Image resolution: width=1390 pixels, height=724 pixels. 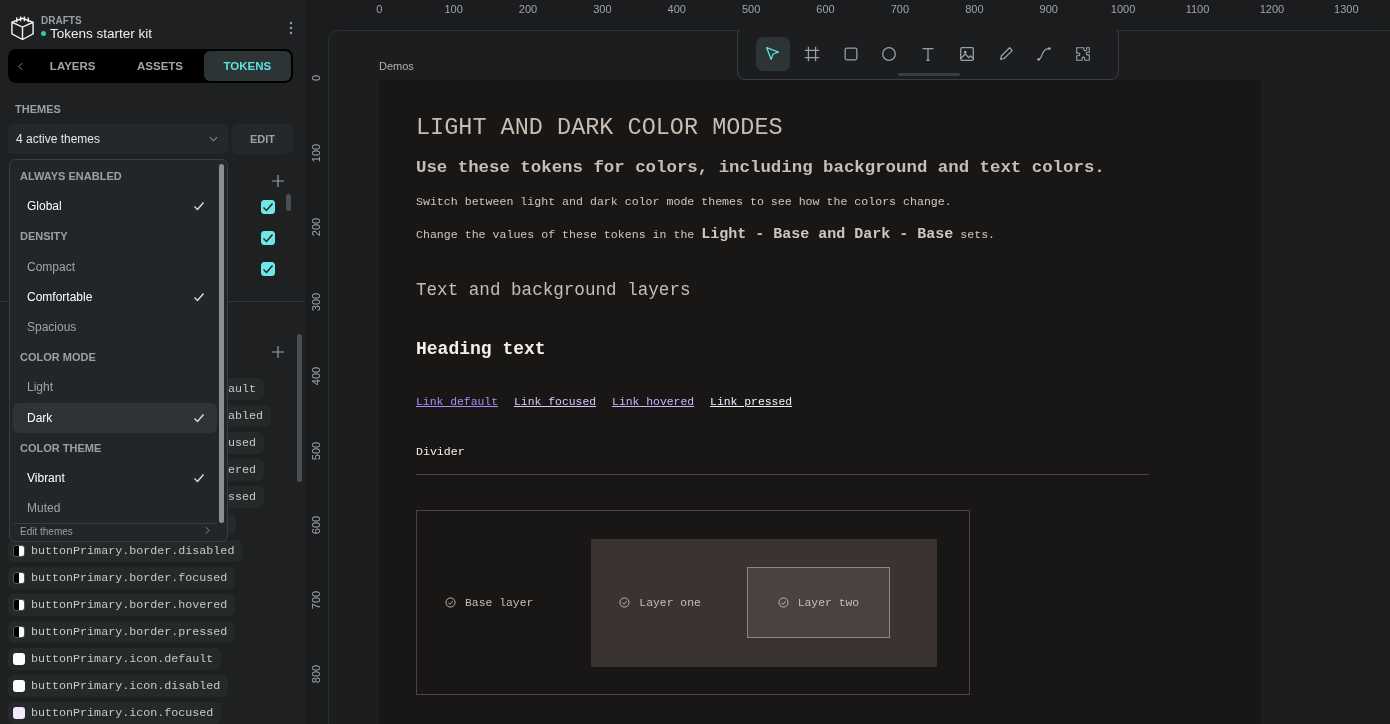 What do you see at coordinates (291, 27) in the screenshot?
I see `more-icon` at bounding box center [291, 27].